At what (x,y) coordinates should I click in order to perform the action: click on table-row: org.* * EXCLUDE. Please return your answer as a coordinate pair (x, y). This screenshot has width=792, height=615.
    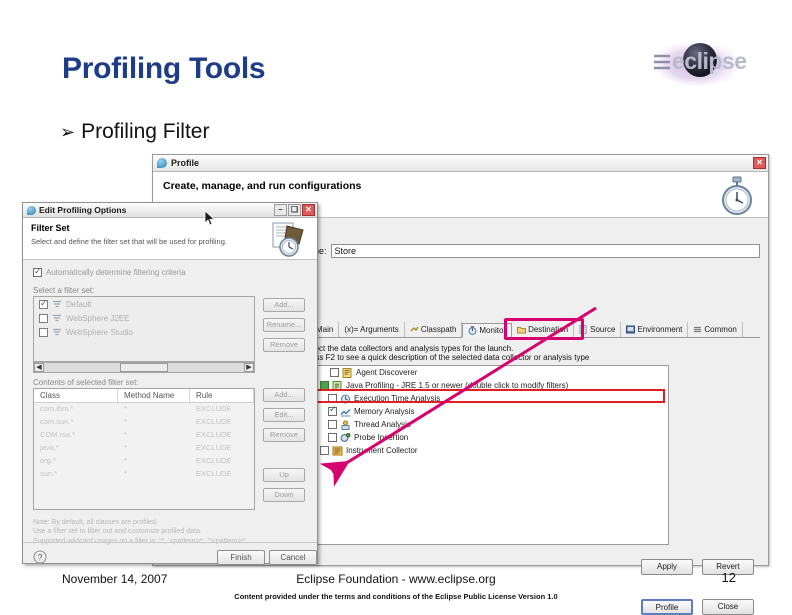
    Looking at the image, I should click on (144, 461).